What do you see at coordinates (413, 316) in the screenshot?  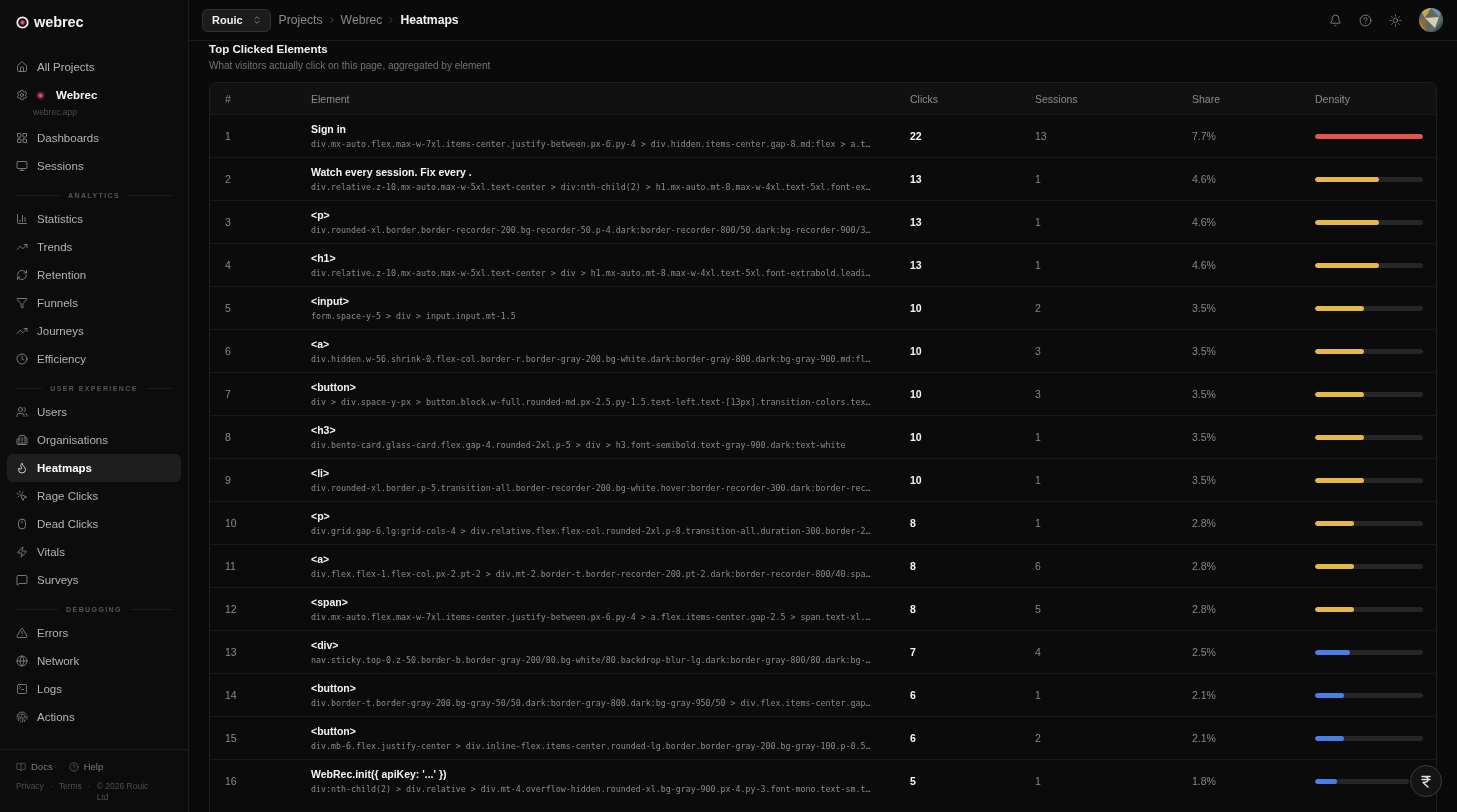 I see `selector-text: form.space-y-5 > div > input.input.mt-1.5` at bounding box center [413, 316].